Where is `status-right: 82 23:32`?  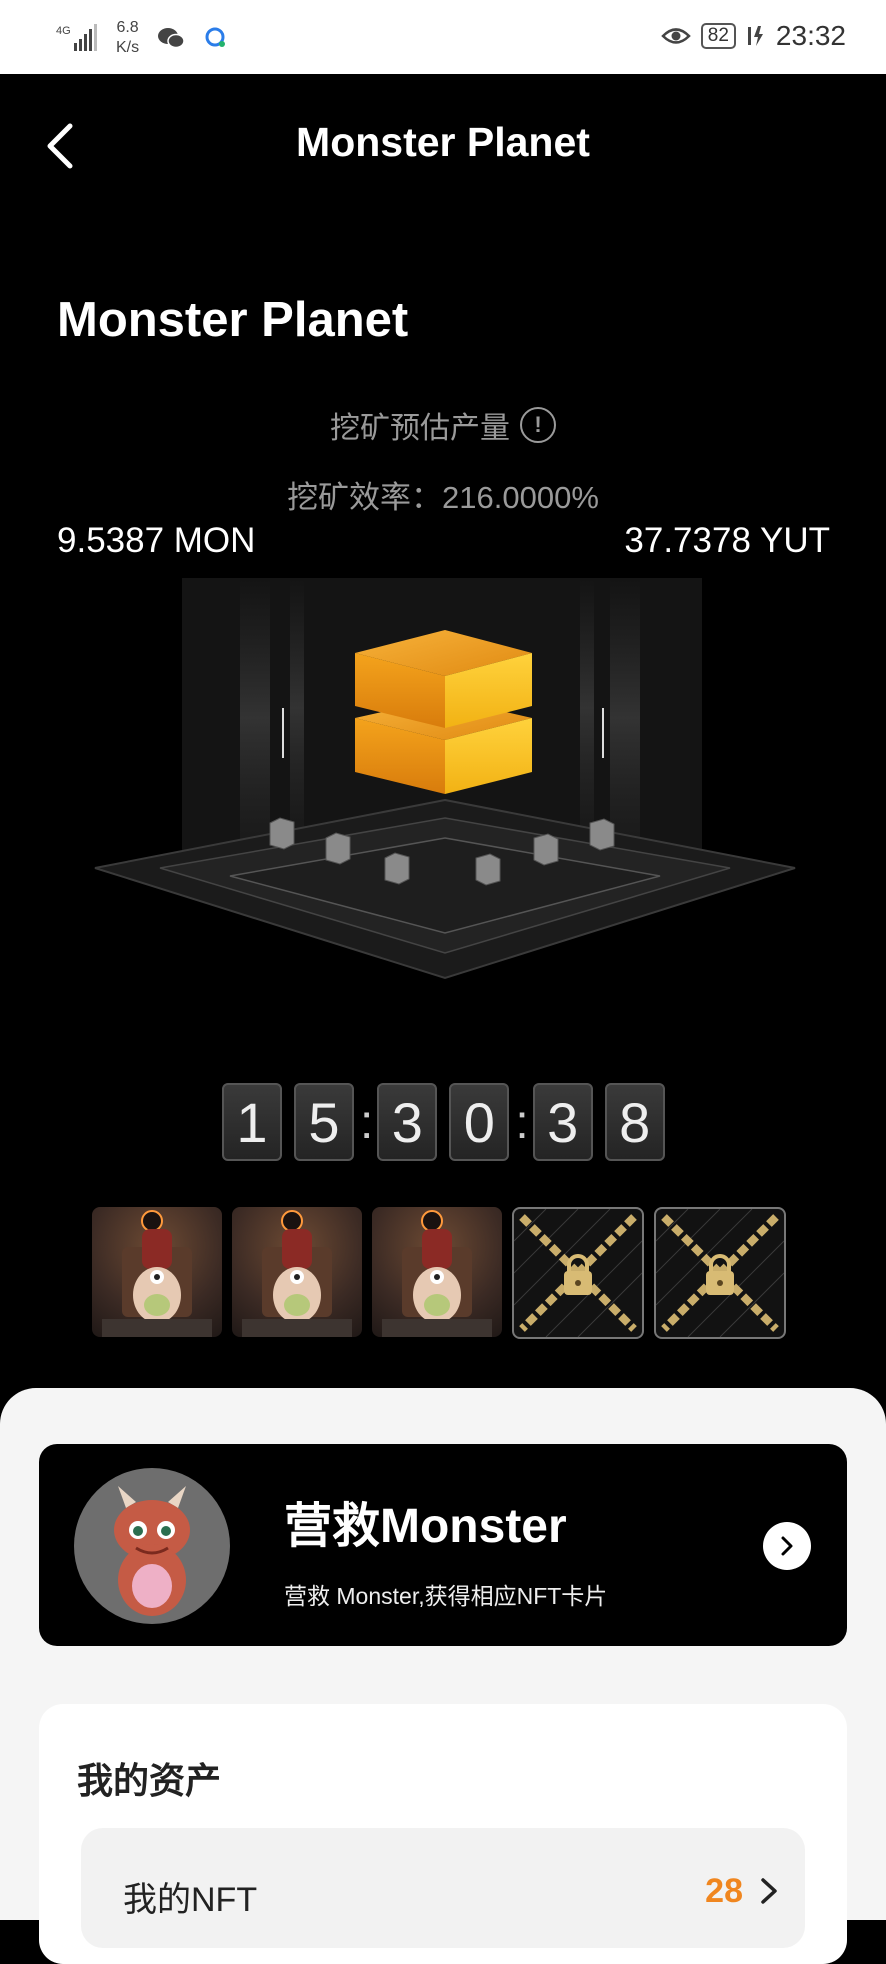 status-right: 82 23:32 is located at coordinates (753, 36).